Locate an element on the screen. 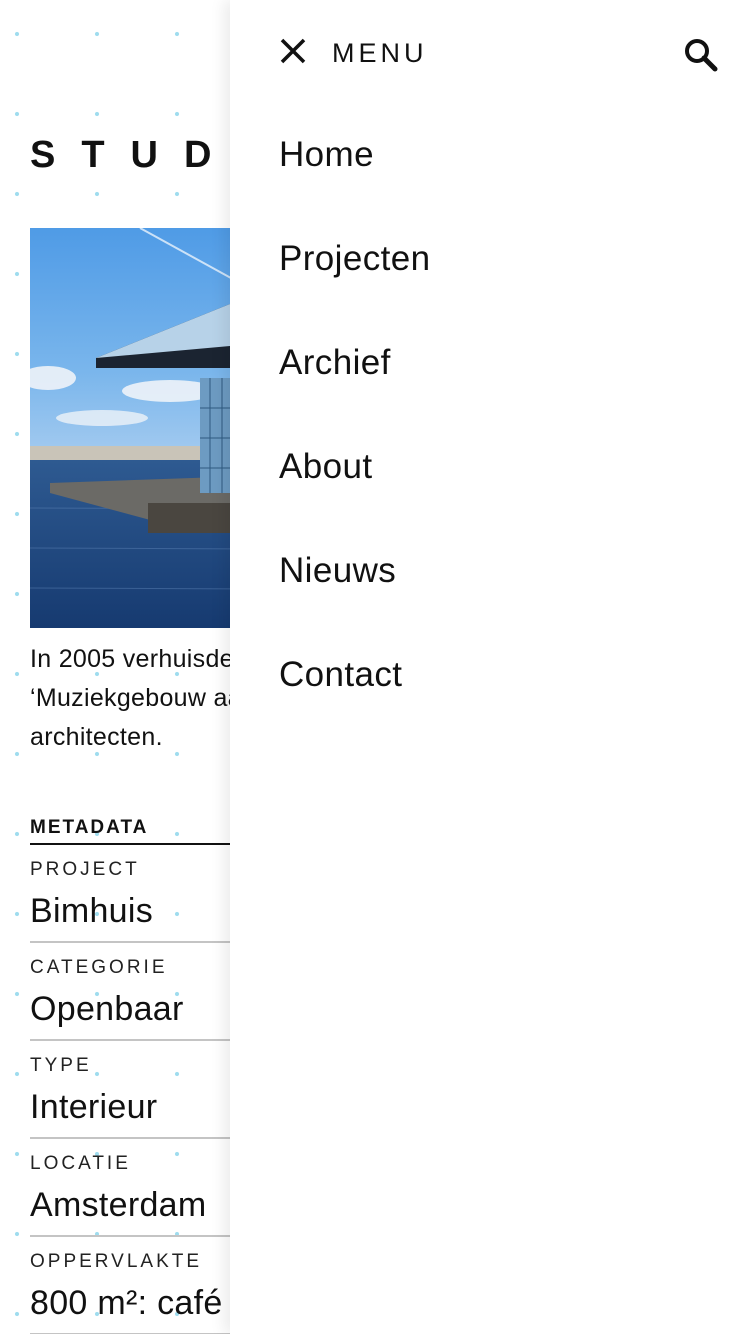 This screenshot has width=750, height=1334. menu-label: MENU is located at coordinates (380, 53).